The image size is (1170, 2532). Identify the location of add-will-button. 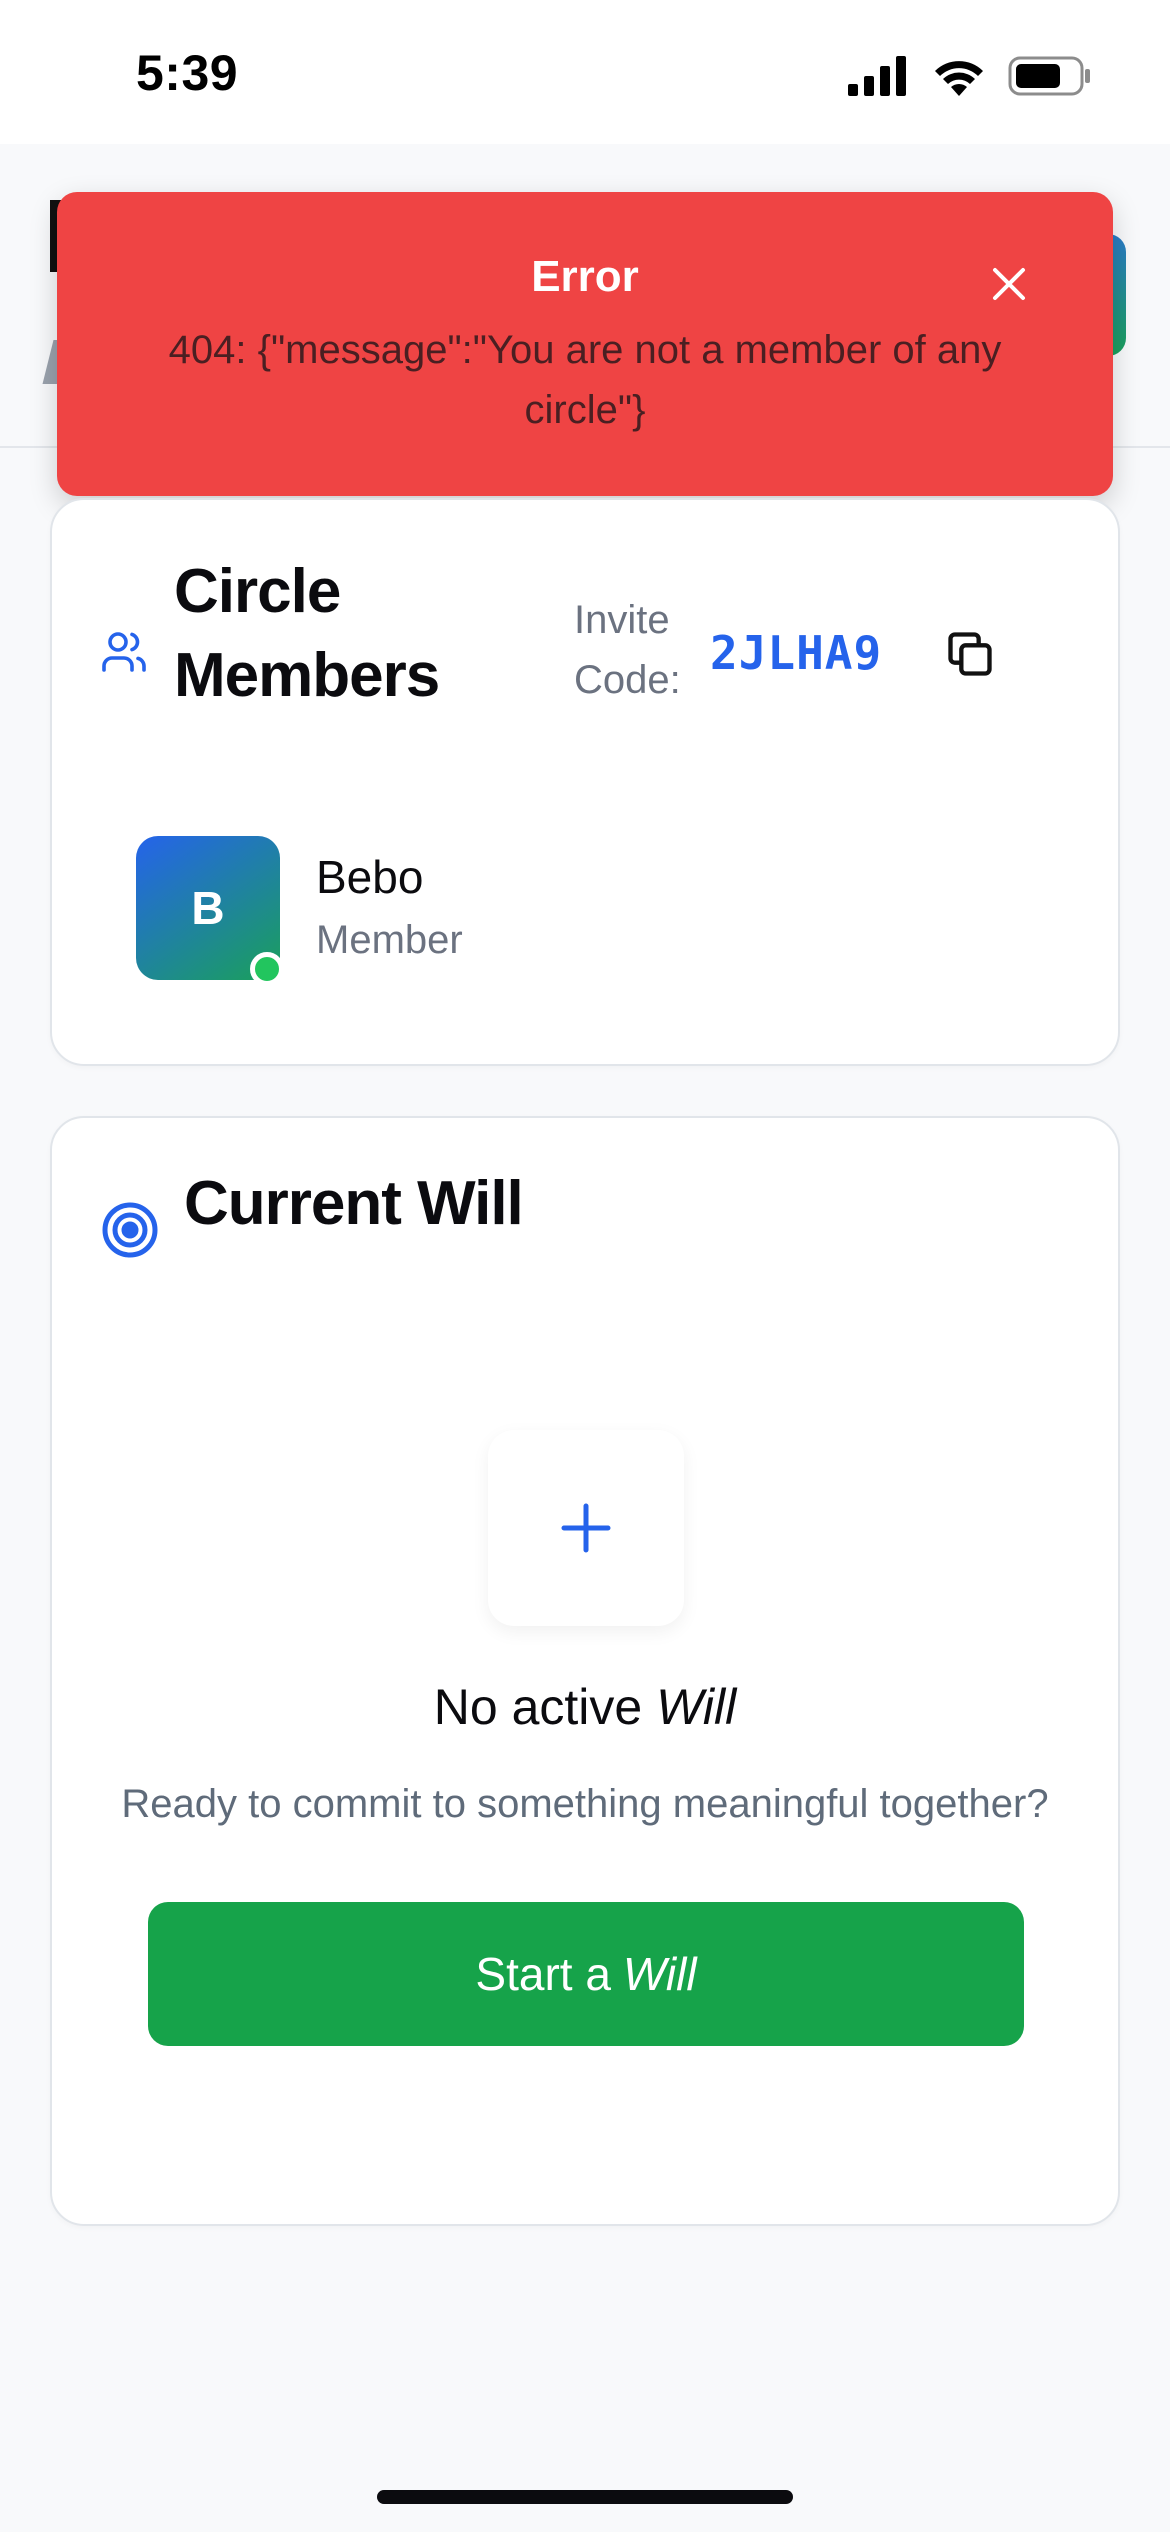
(586, 1528).